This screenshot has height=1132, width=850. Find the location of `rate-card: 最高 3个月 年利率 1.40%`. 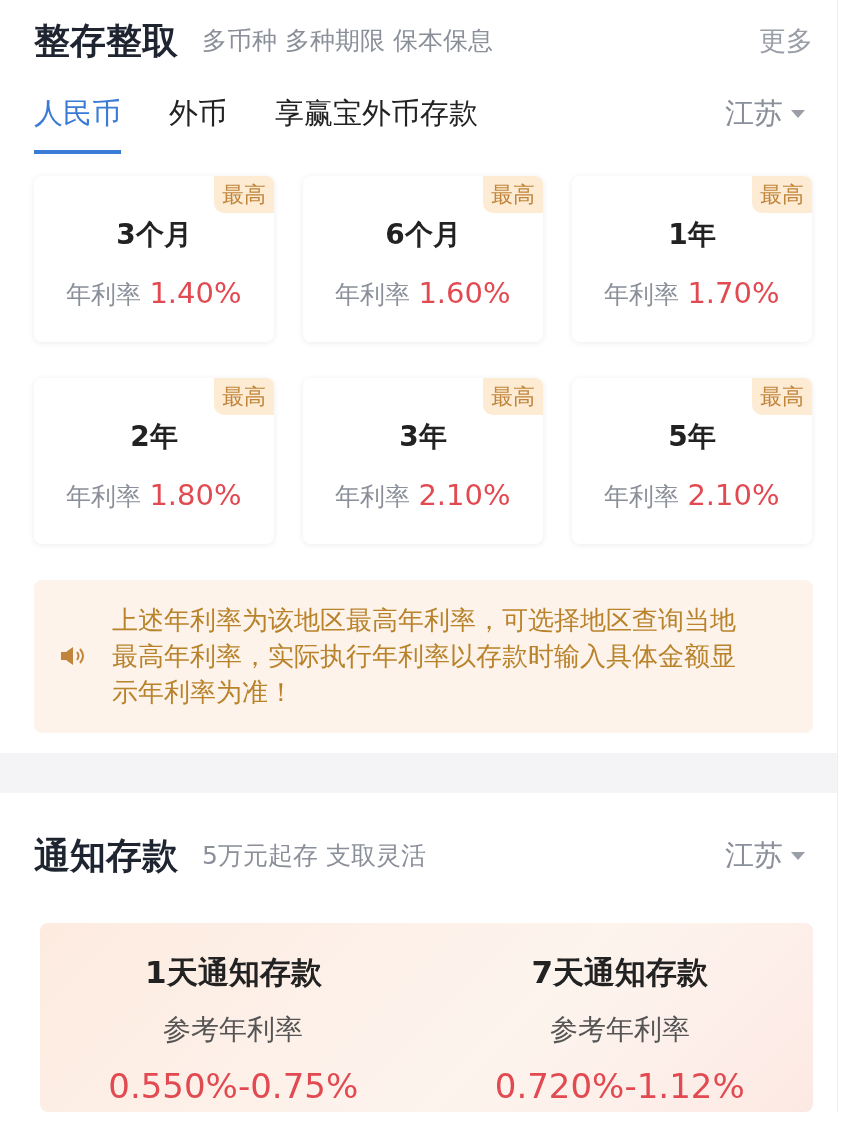

rate-card: 最高 3个月 年利率 1.40% is located at coordinates (154, 258).